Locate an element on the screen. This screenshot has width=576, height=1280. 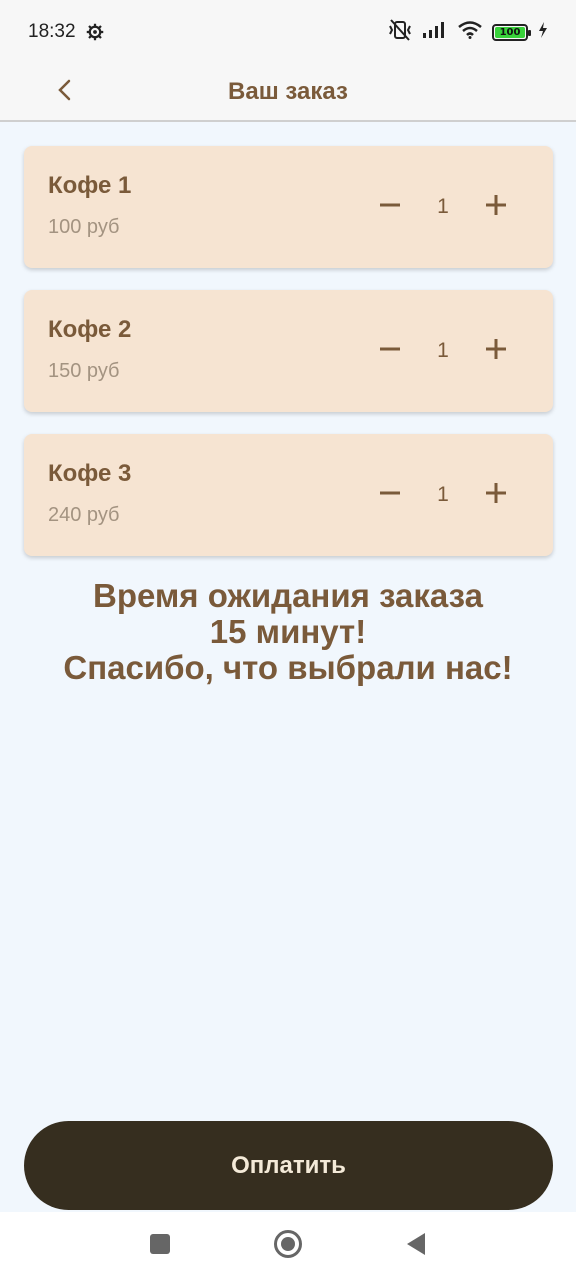
status-icons: 100 is located at coordinates (468, 32).